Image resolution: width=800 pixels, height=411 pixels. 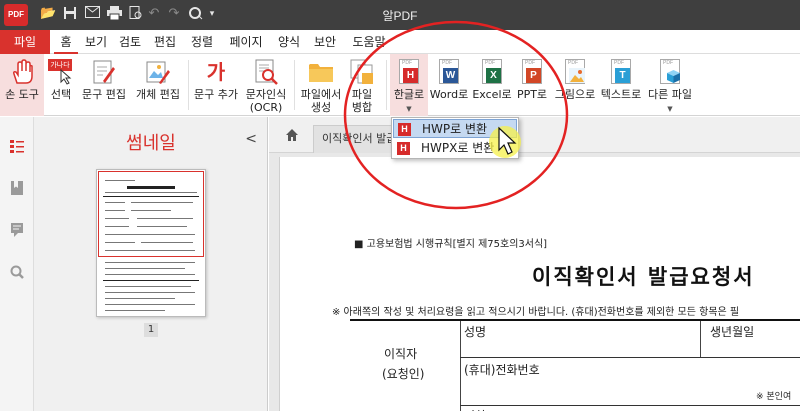 I want to click on convert-to-word-button: PDF W Word로, so click(x=449, y=85).